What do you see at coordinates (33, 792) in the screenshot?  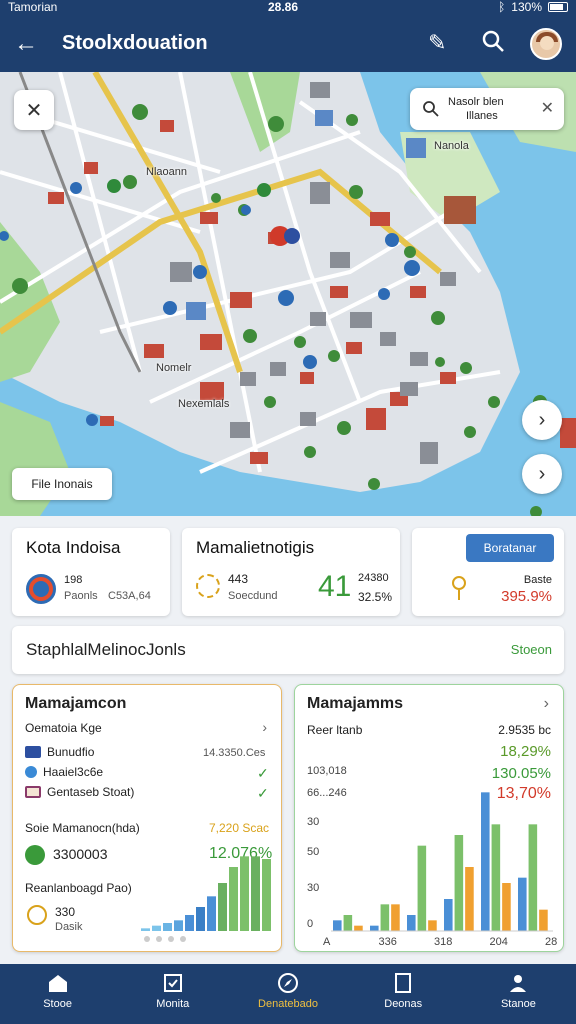 I see `card-icon` at bounding box center [33, 792].